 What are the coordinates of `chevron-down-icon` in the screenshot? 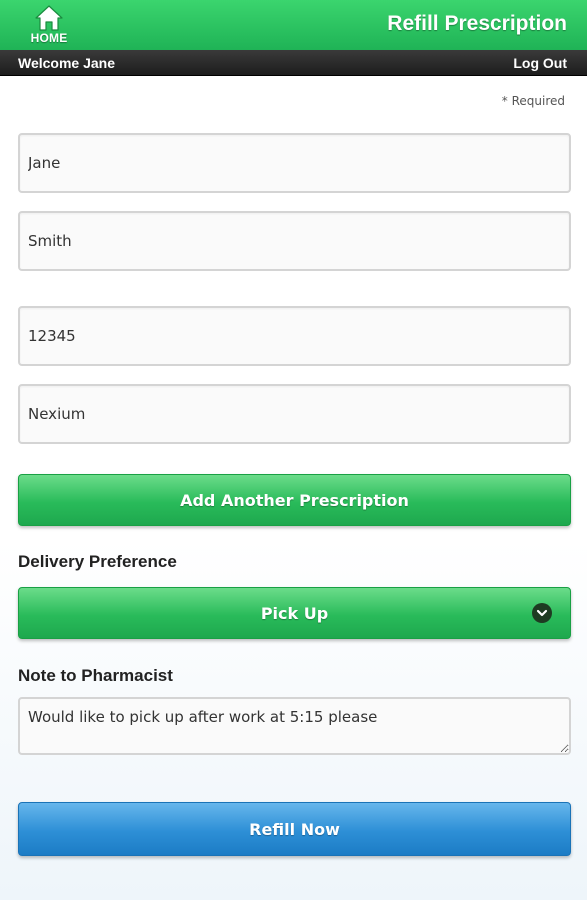 It's located at (542, 613).